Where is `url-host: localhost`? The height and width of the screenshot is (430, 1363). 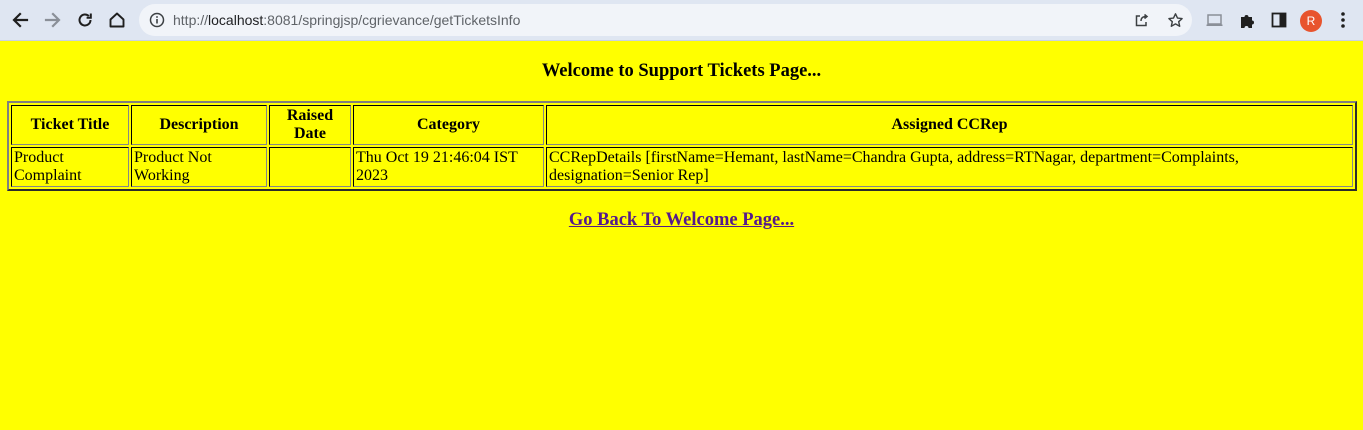 url-host: localhost is located at coordinates (236, 20).